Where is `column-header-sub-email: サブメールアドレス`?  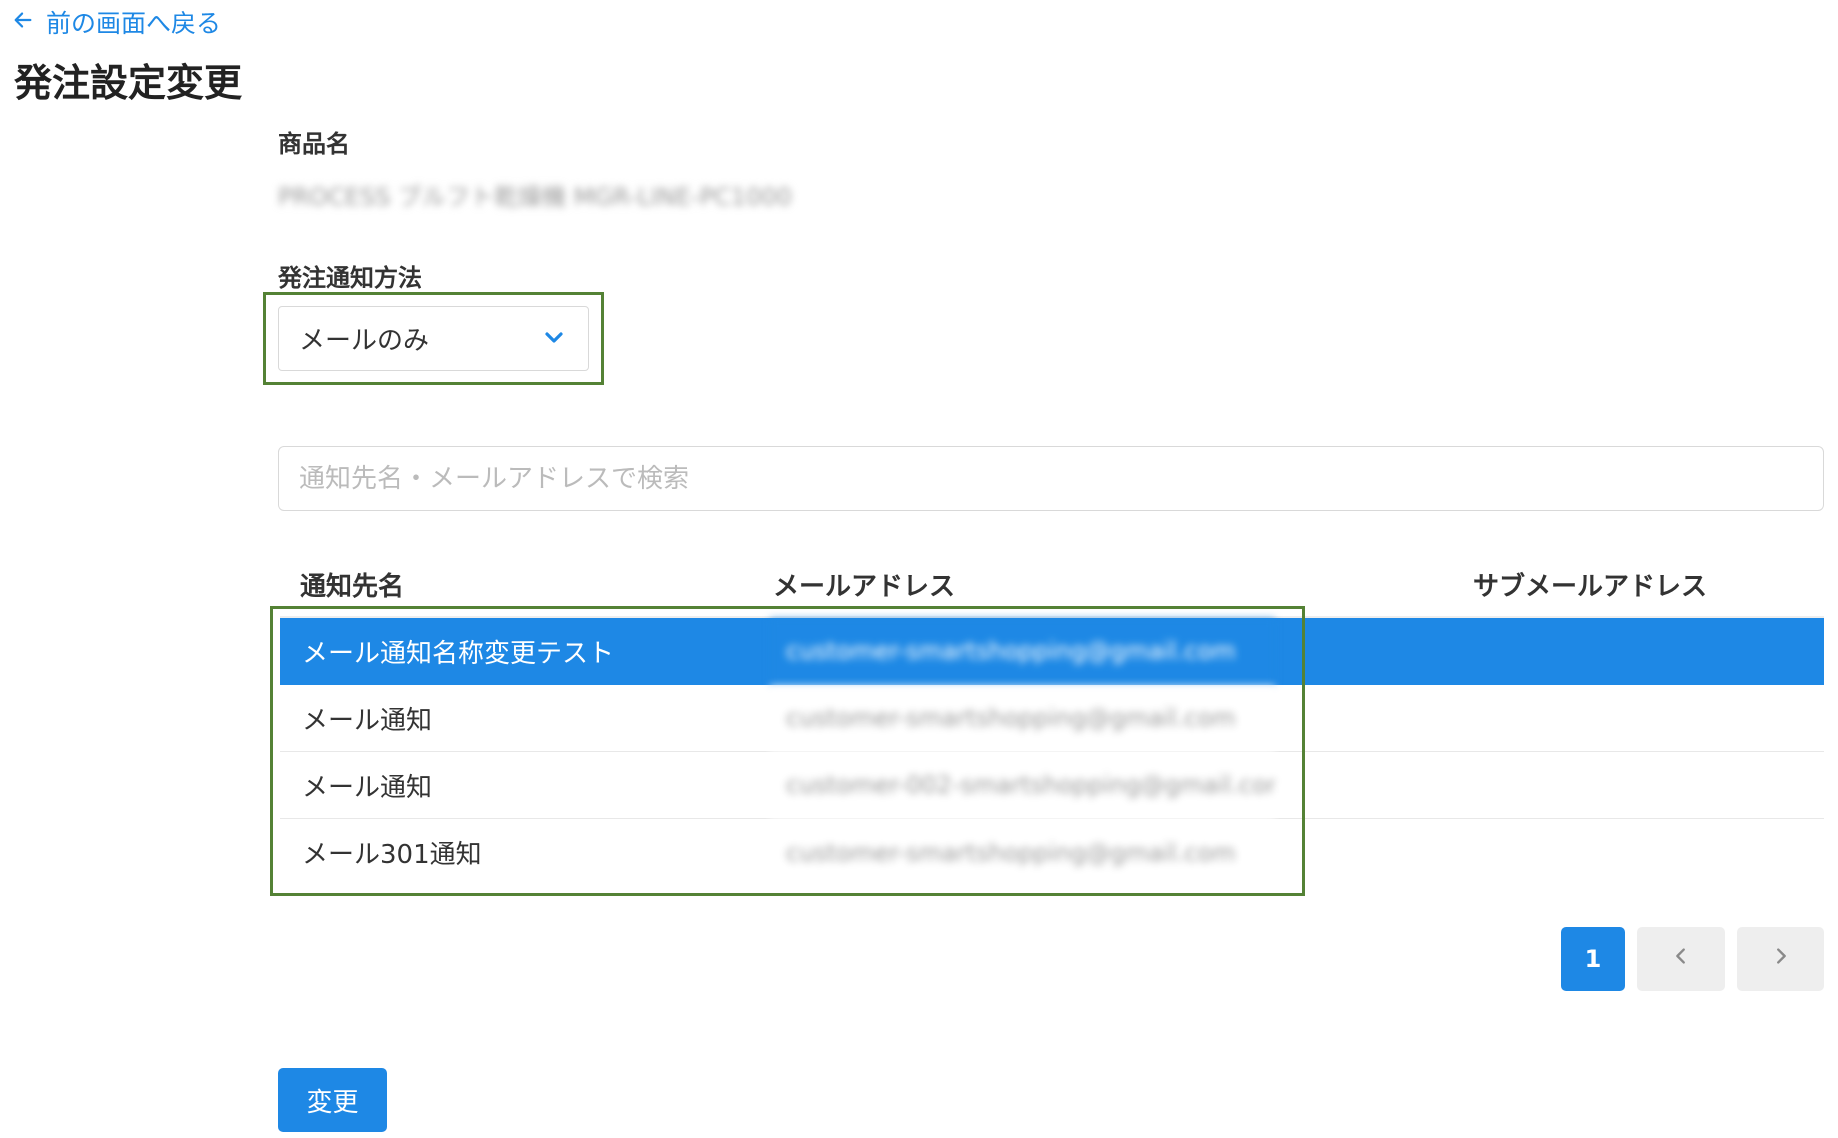 column-header-sub-email: サブメールアドレス is located at coordinates (1590, 587).